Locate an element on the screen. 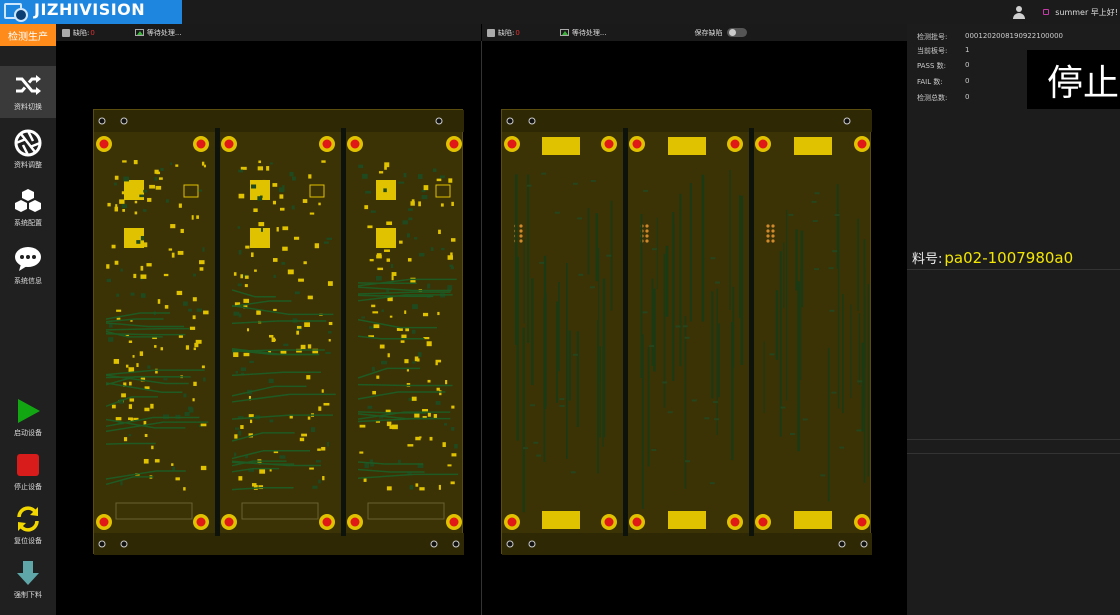  start-device-button: 启动设备 is located at coordinates (28, 418).